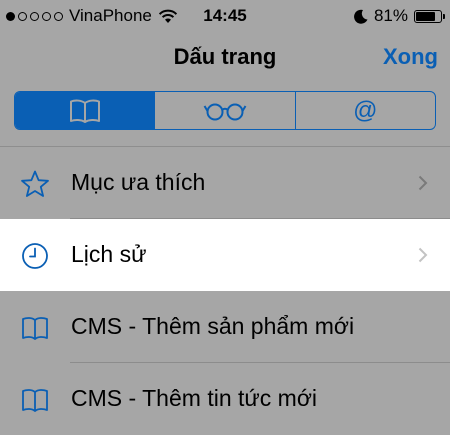 The height and width of the screenshot is (435, 450). Describe the element at coordinates (35, 183) in the screenshot. I see `star-icon` at that location.